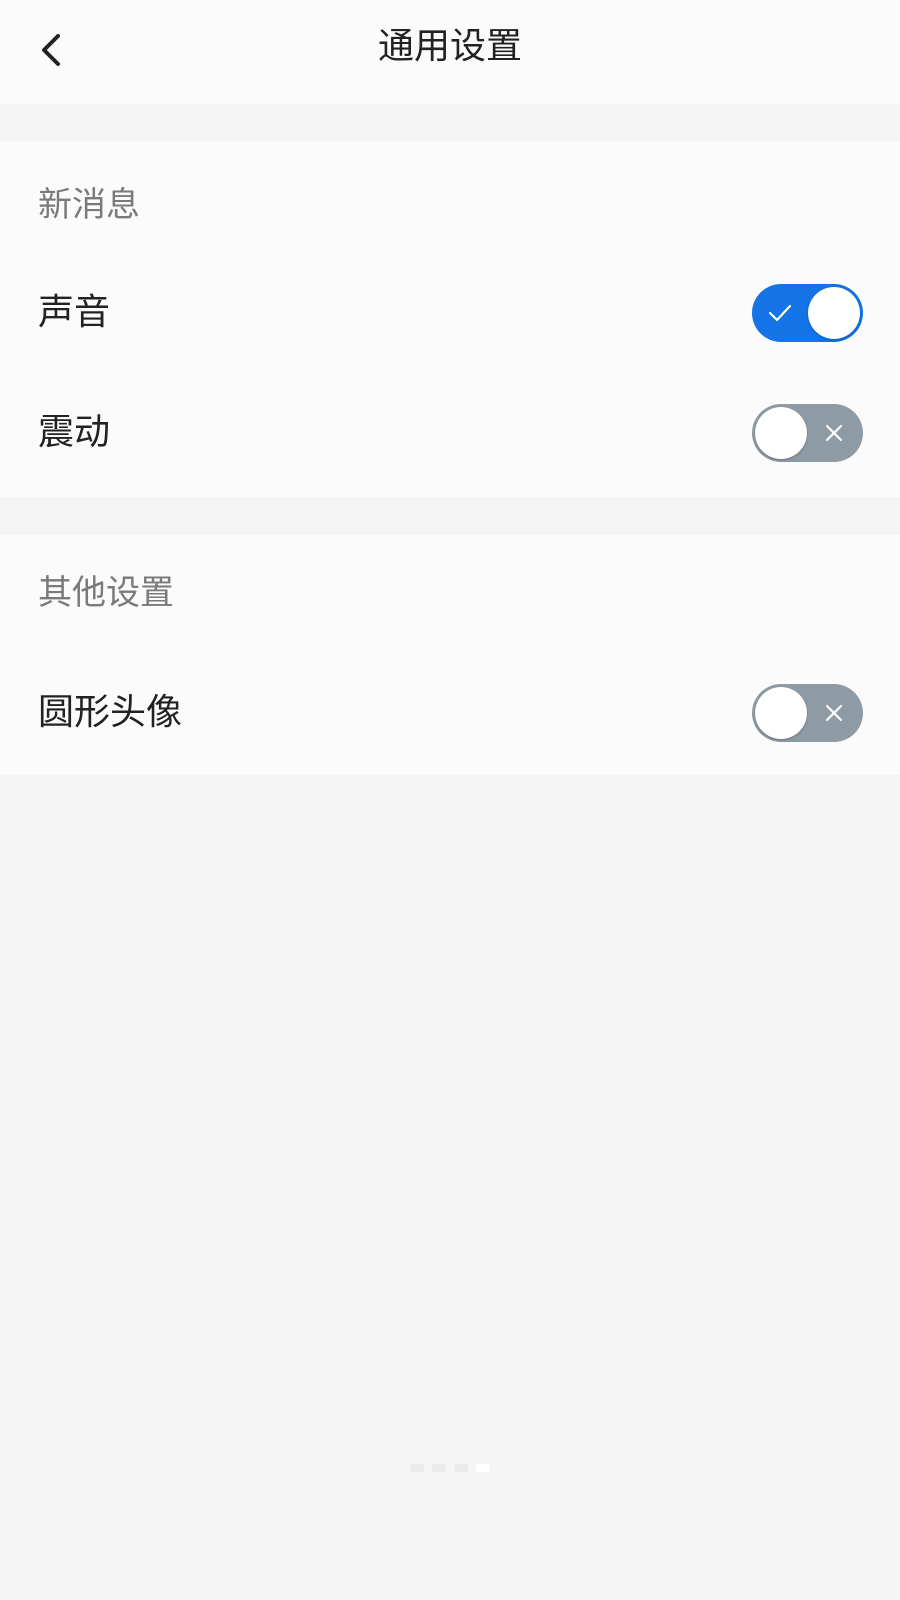  Describe the element at coordinates (450, 713) in the screenshot. I see `setting-row-round-avatar: 圆形头像` at that location.